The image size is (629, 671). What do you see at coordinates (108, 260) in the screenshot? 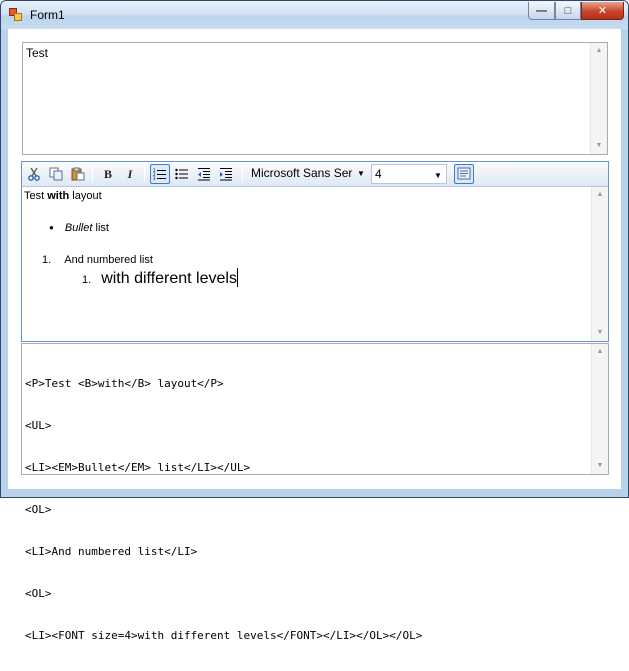
I see `numbered-text: And numbered list` at bounding box center [108, 260].